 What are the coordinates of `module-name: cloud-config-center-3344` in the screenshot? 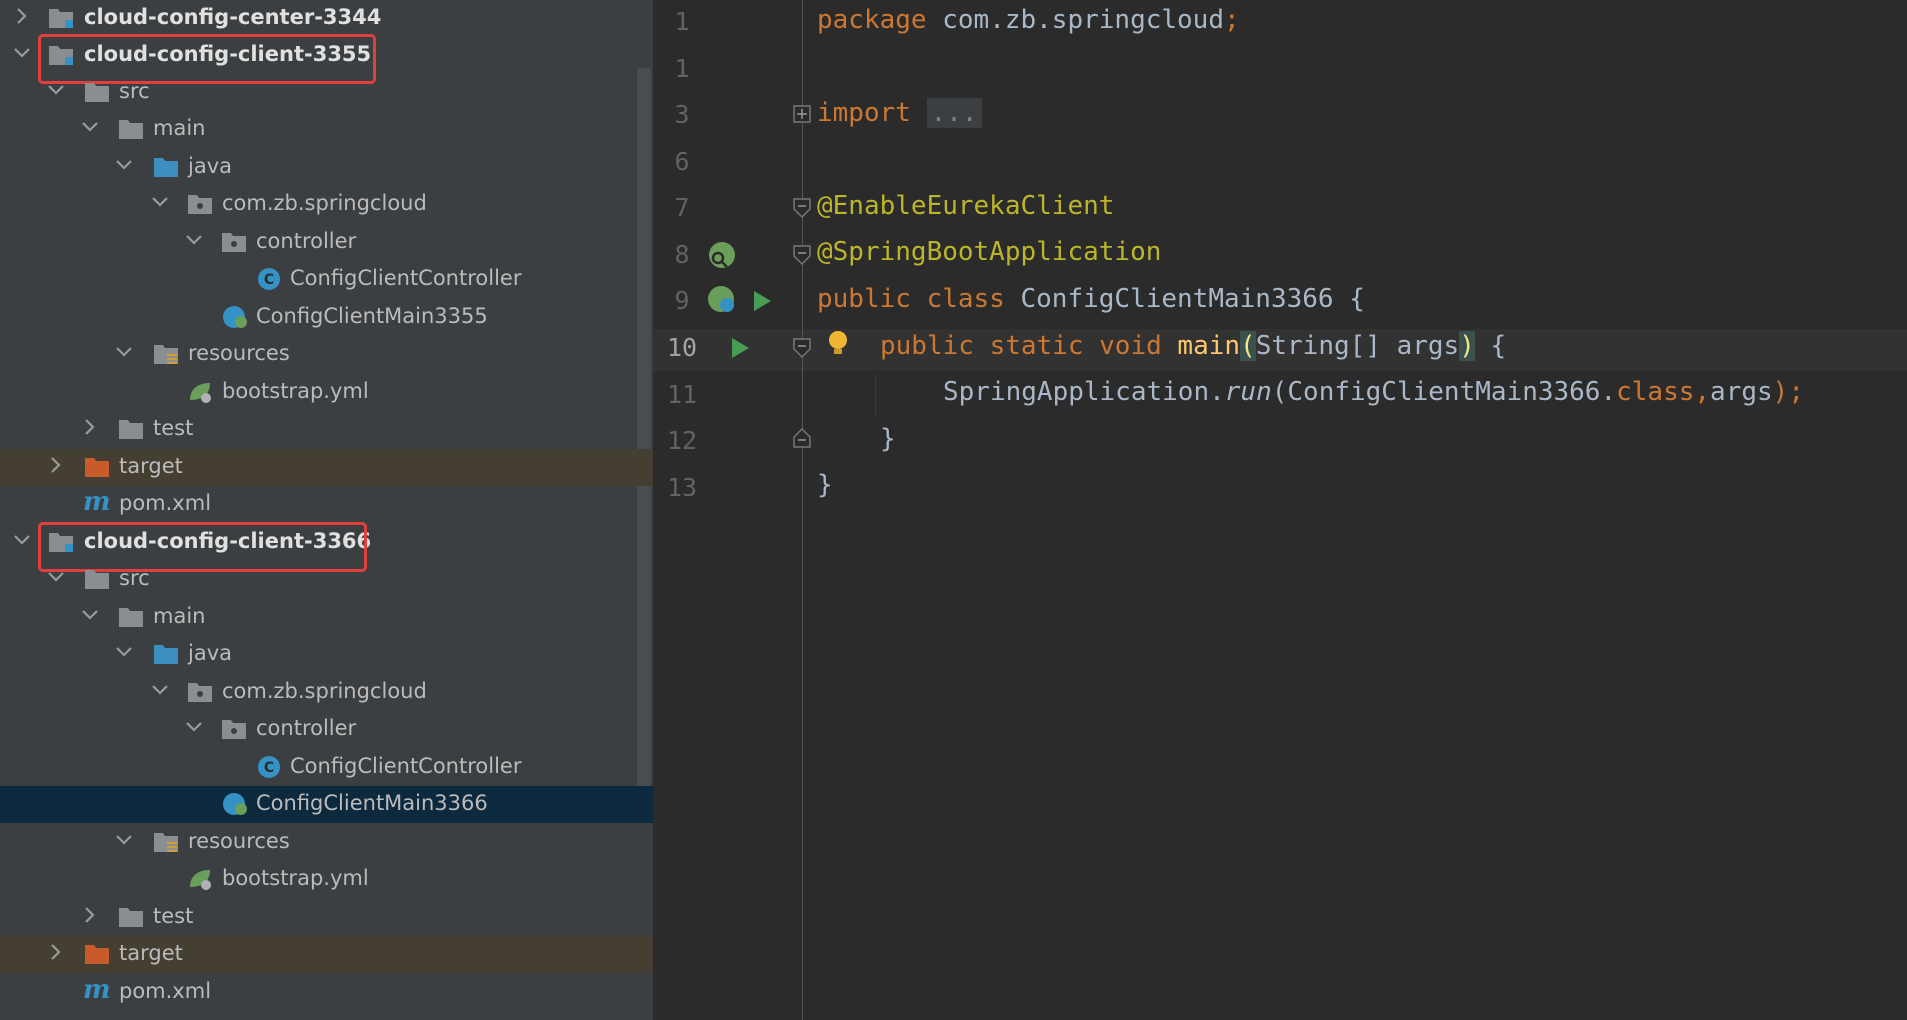 It's located at (233, 17).